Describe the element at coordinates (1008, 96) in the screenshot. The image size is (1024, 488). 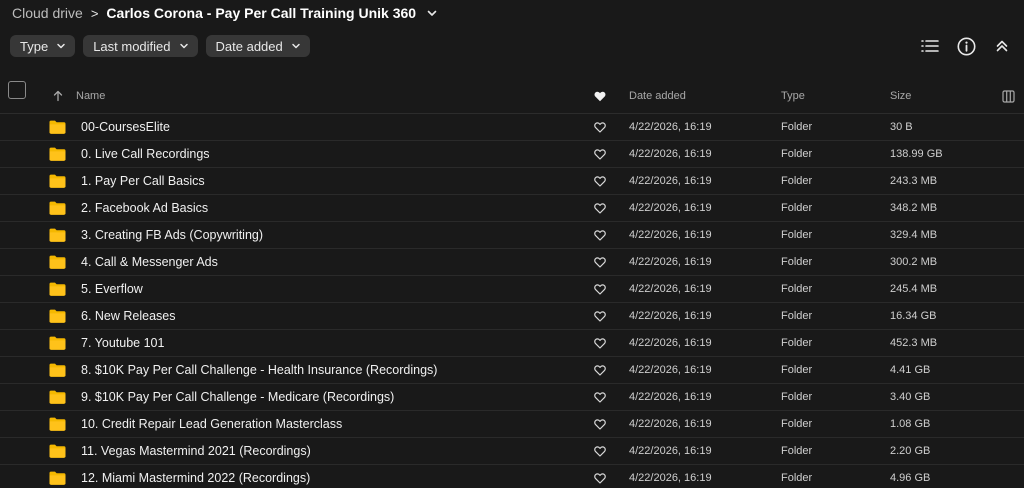
I see `columns-icon` at that location.